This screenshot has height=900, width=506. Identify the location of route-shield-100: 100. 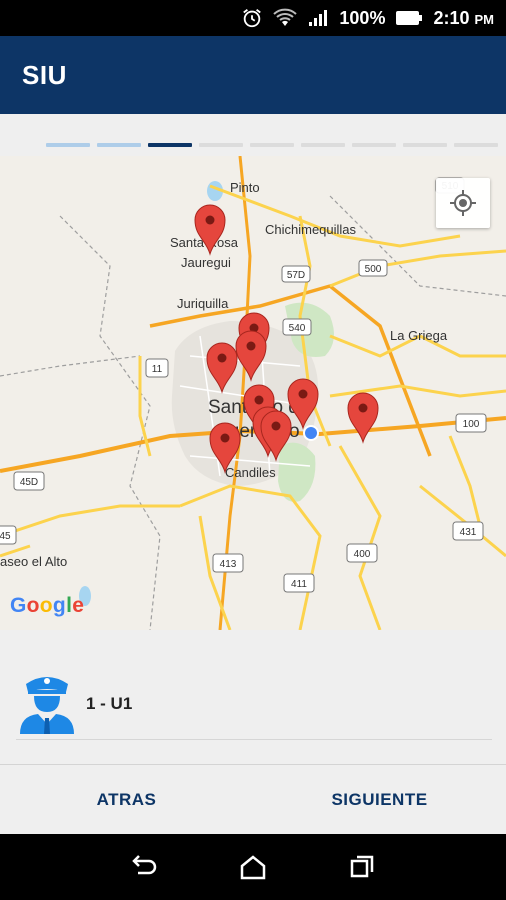
(471, 423).